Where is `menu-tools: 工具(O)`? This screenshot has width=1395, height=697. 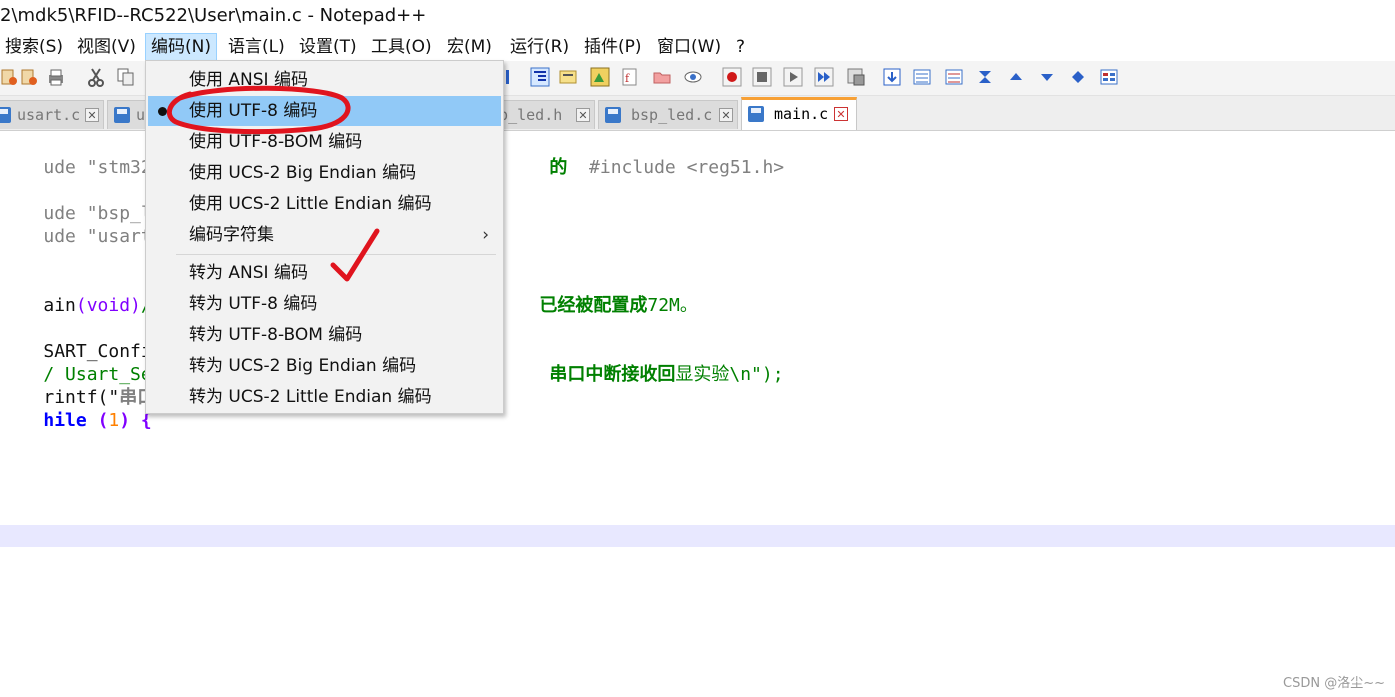
menu-tools: 工具(O) is located at coordinates (401, 47).